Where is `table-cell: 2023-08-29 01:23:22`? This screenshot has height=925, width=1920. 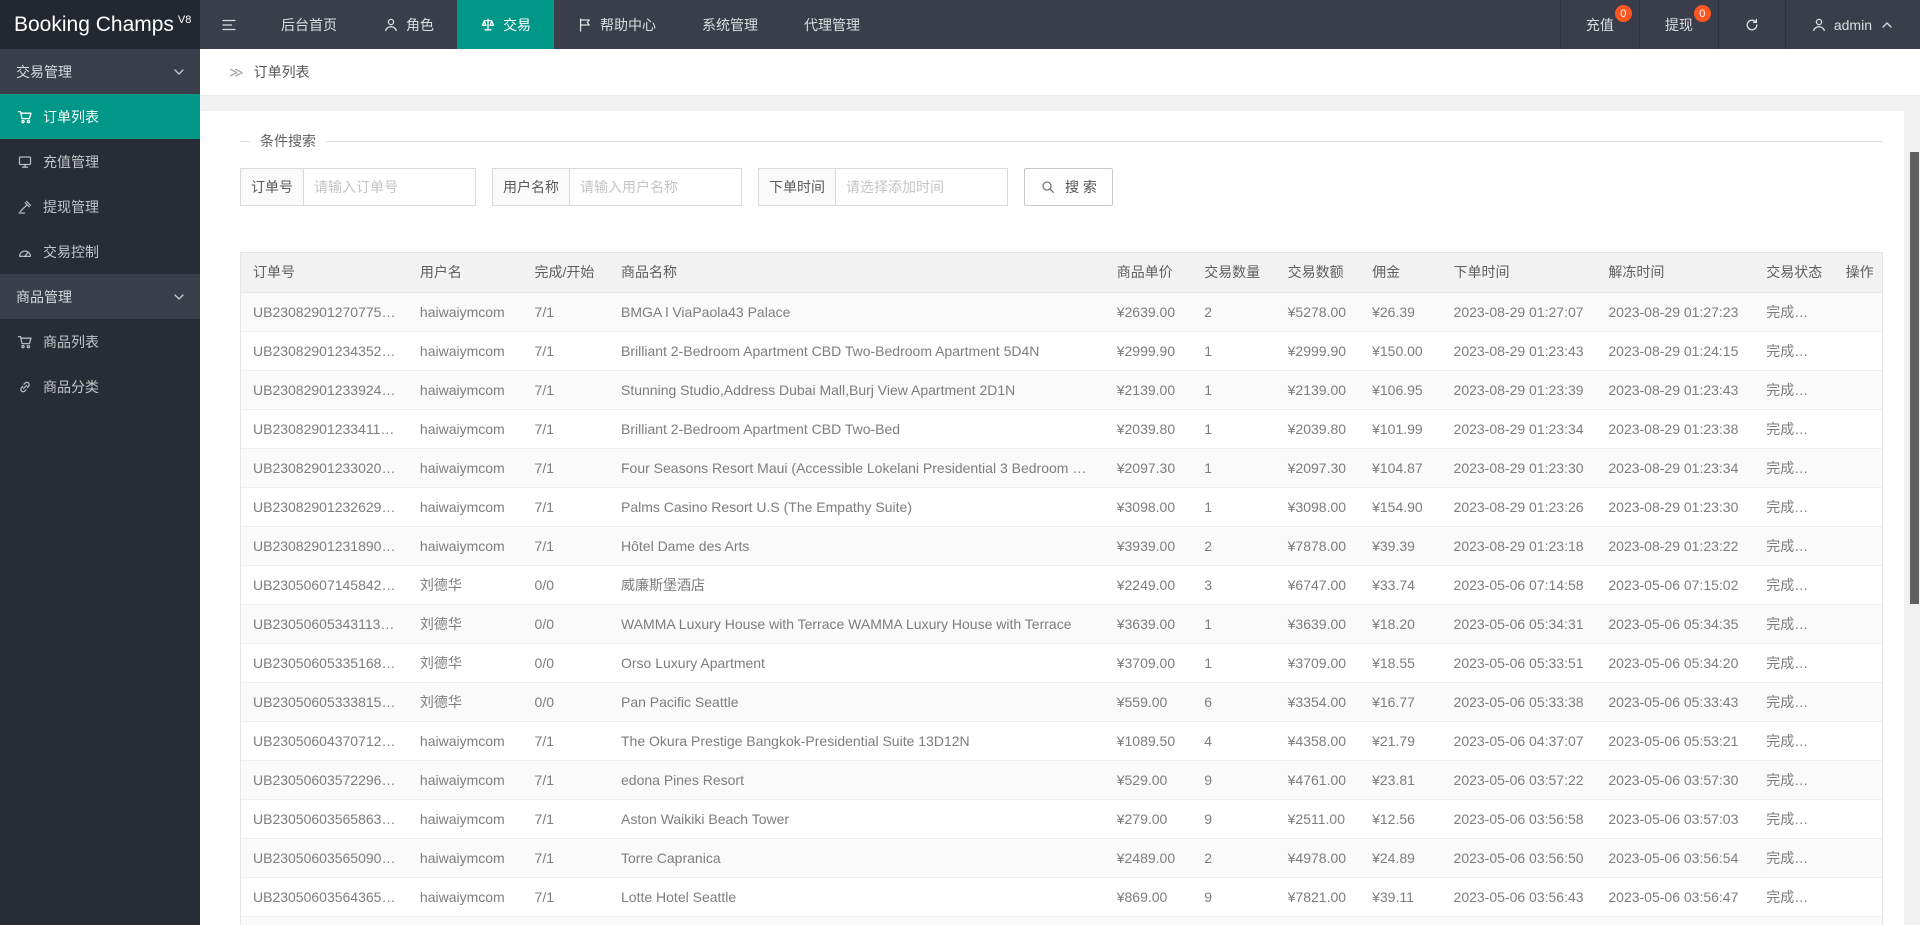
table-cell: 2023-08-29 01:23:22 is located at coordinates (1675, 546).